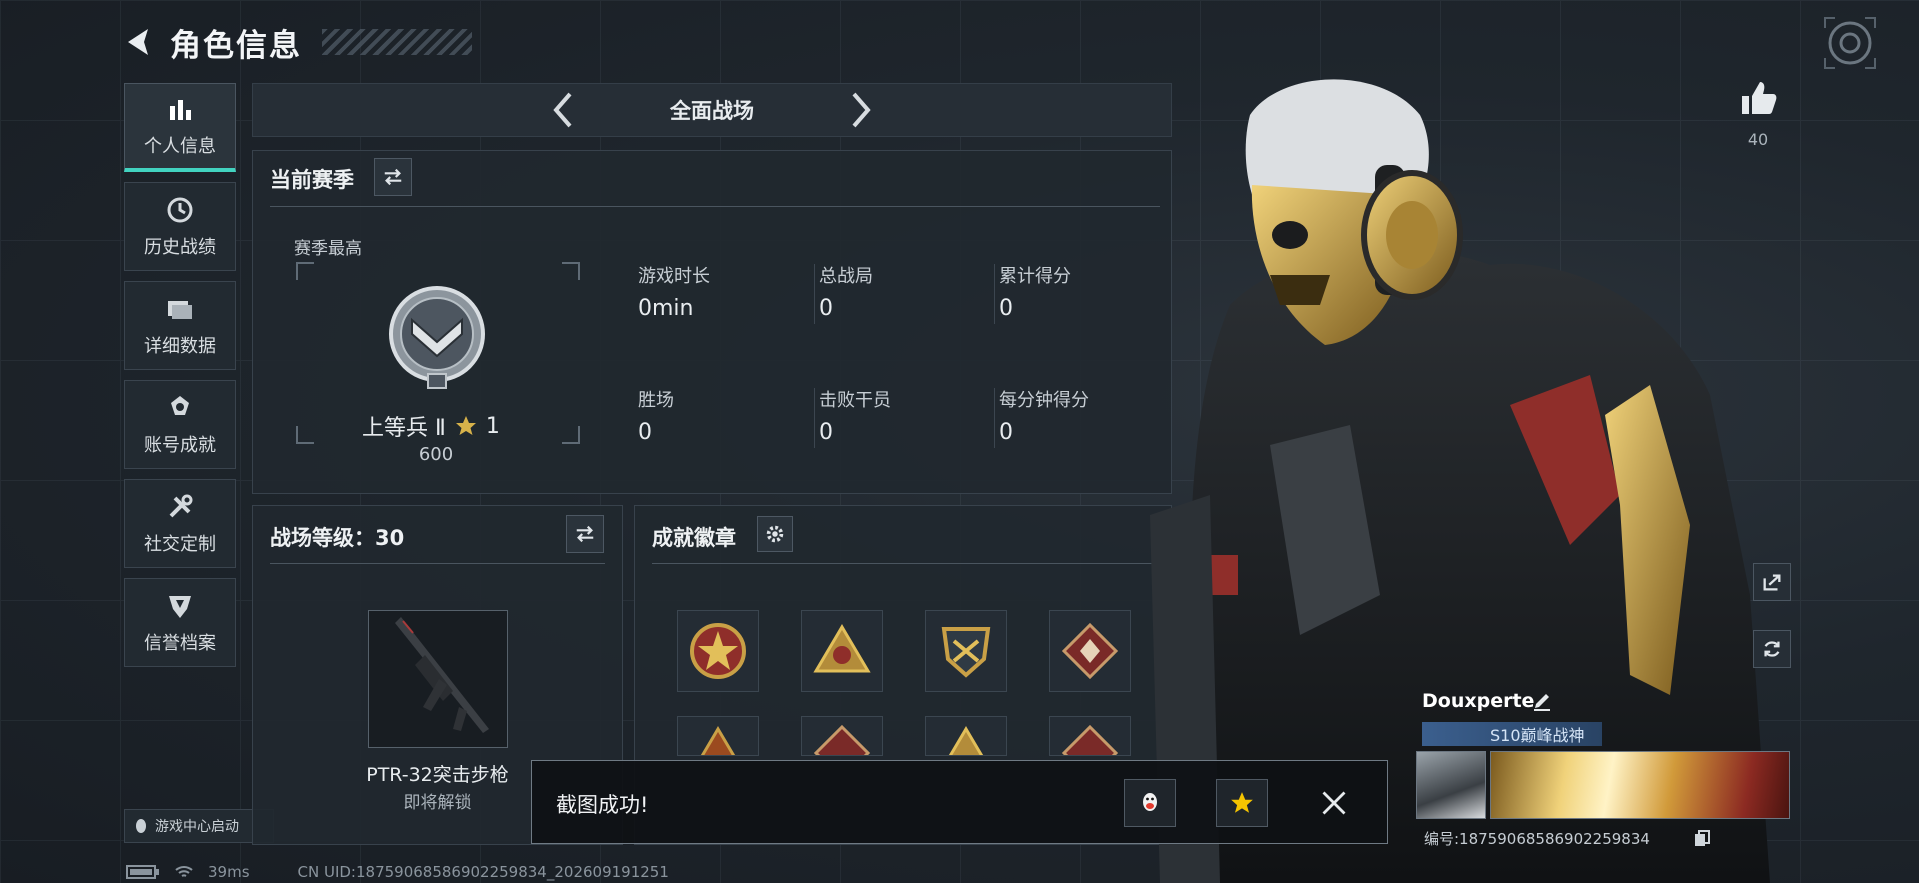  What do you see at coordinates (855, 400) in the screenshot?
I see `stat-label-kills: 击败干员` at bounding box center [855, 400].